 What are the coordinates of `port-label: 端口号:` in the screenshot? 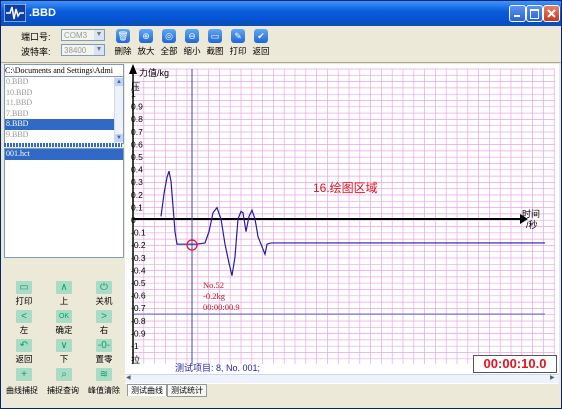 It's located at (36, 37).